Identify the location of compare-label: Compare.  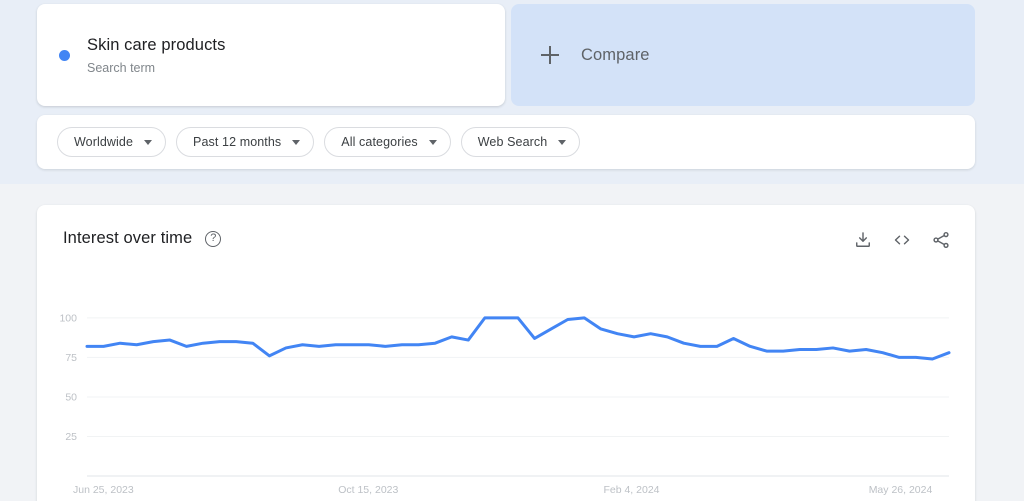
(615, 54).